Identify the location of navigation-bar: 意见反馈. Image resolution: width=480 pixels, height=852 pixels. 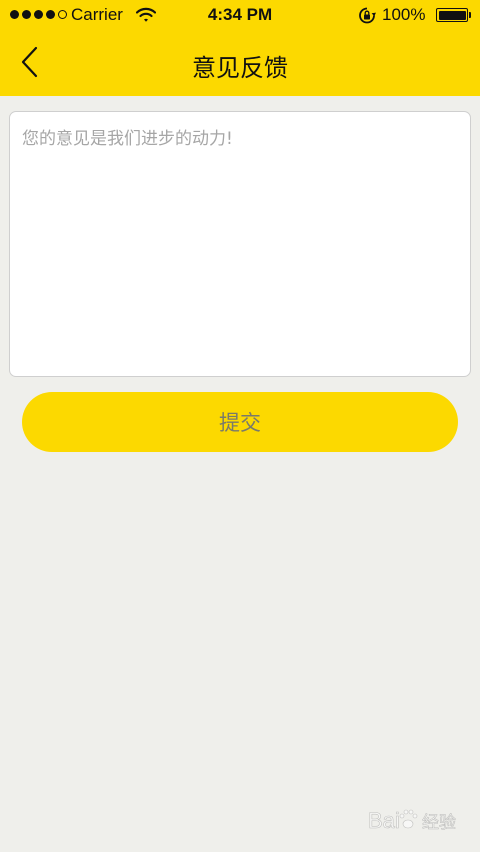
(240, 63).